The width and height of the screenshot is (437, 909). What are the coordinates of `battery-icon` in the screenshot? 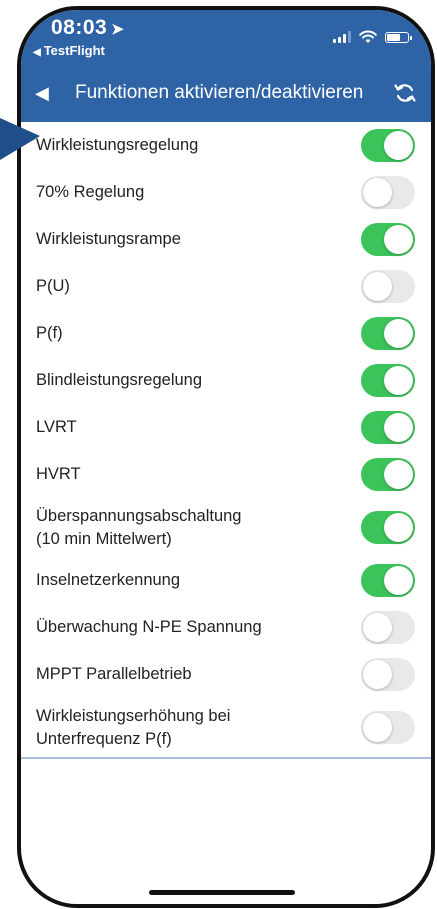 It's located at (398, 37).